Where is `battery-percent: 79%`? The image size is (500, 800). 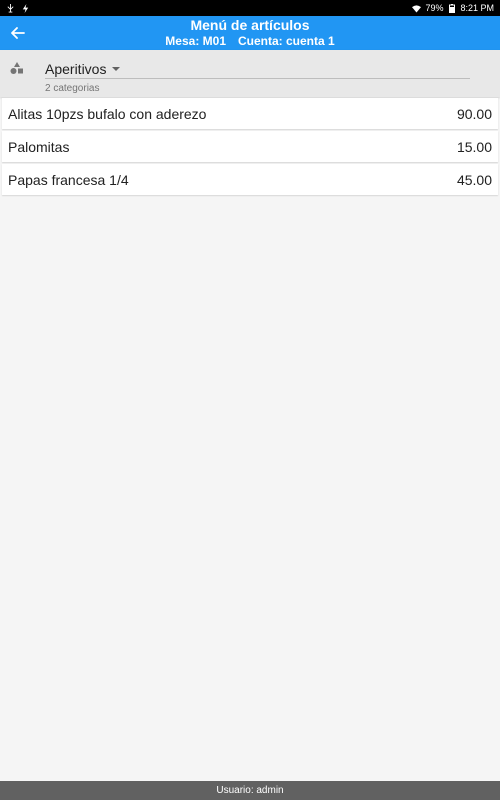
battery-percent: 79% is located at coordinates (434, 8).